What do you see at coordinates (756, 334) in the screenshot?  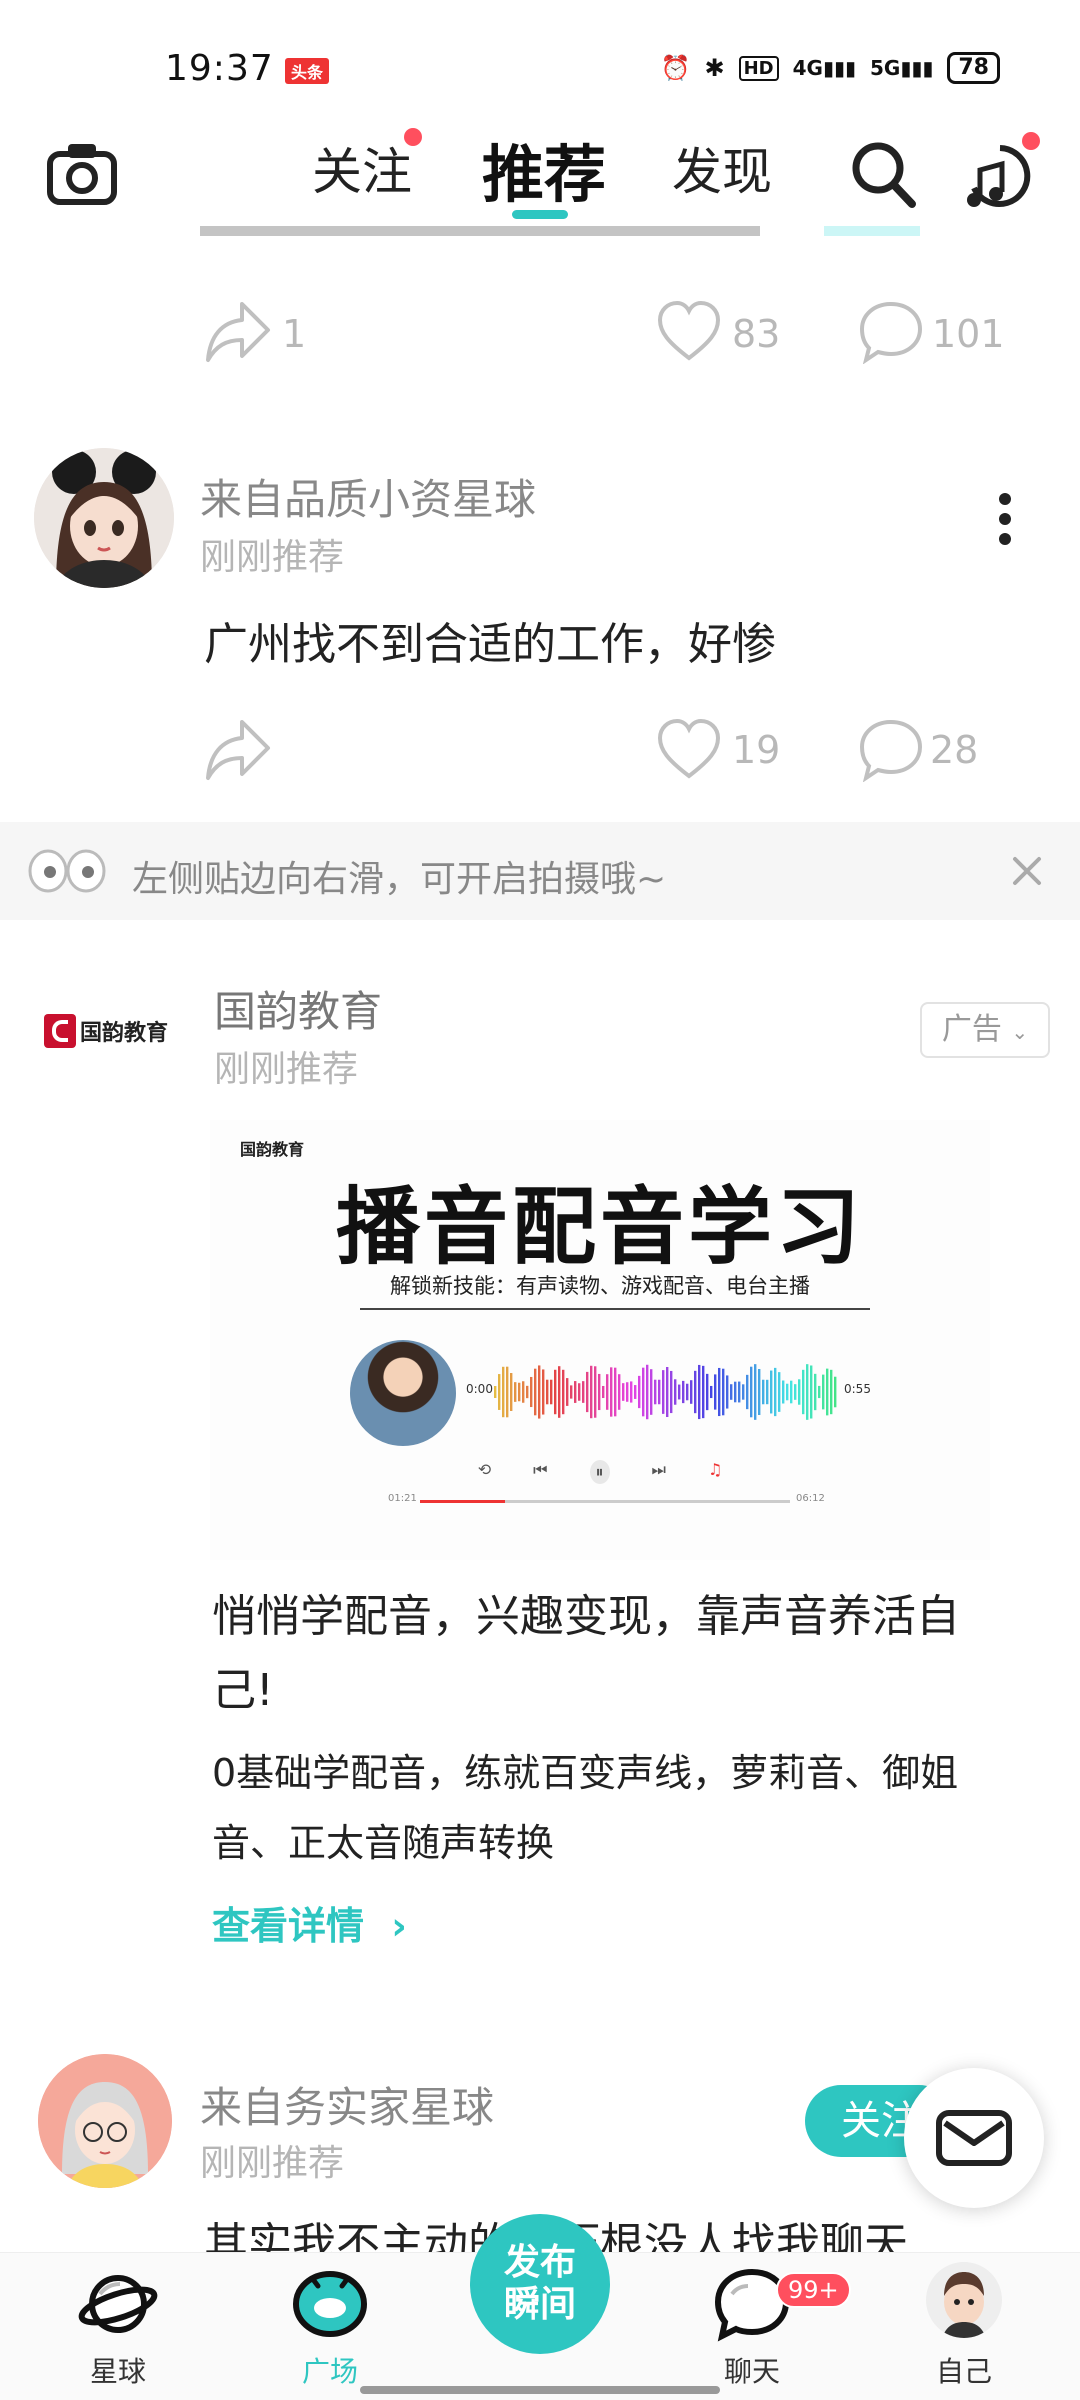 I see `like-count: 83` at bounding box center [756, 334].